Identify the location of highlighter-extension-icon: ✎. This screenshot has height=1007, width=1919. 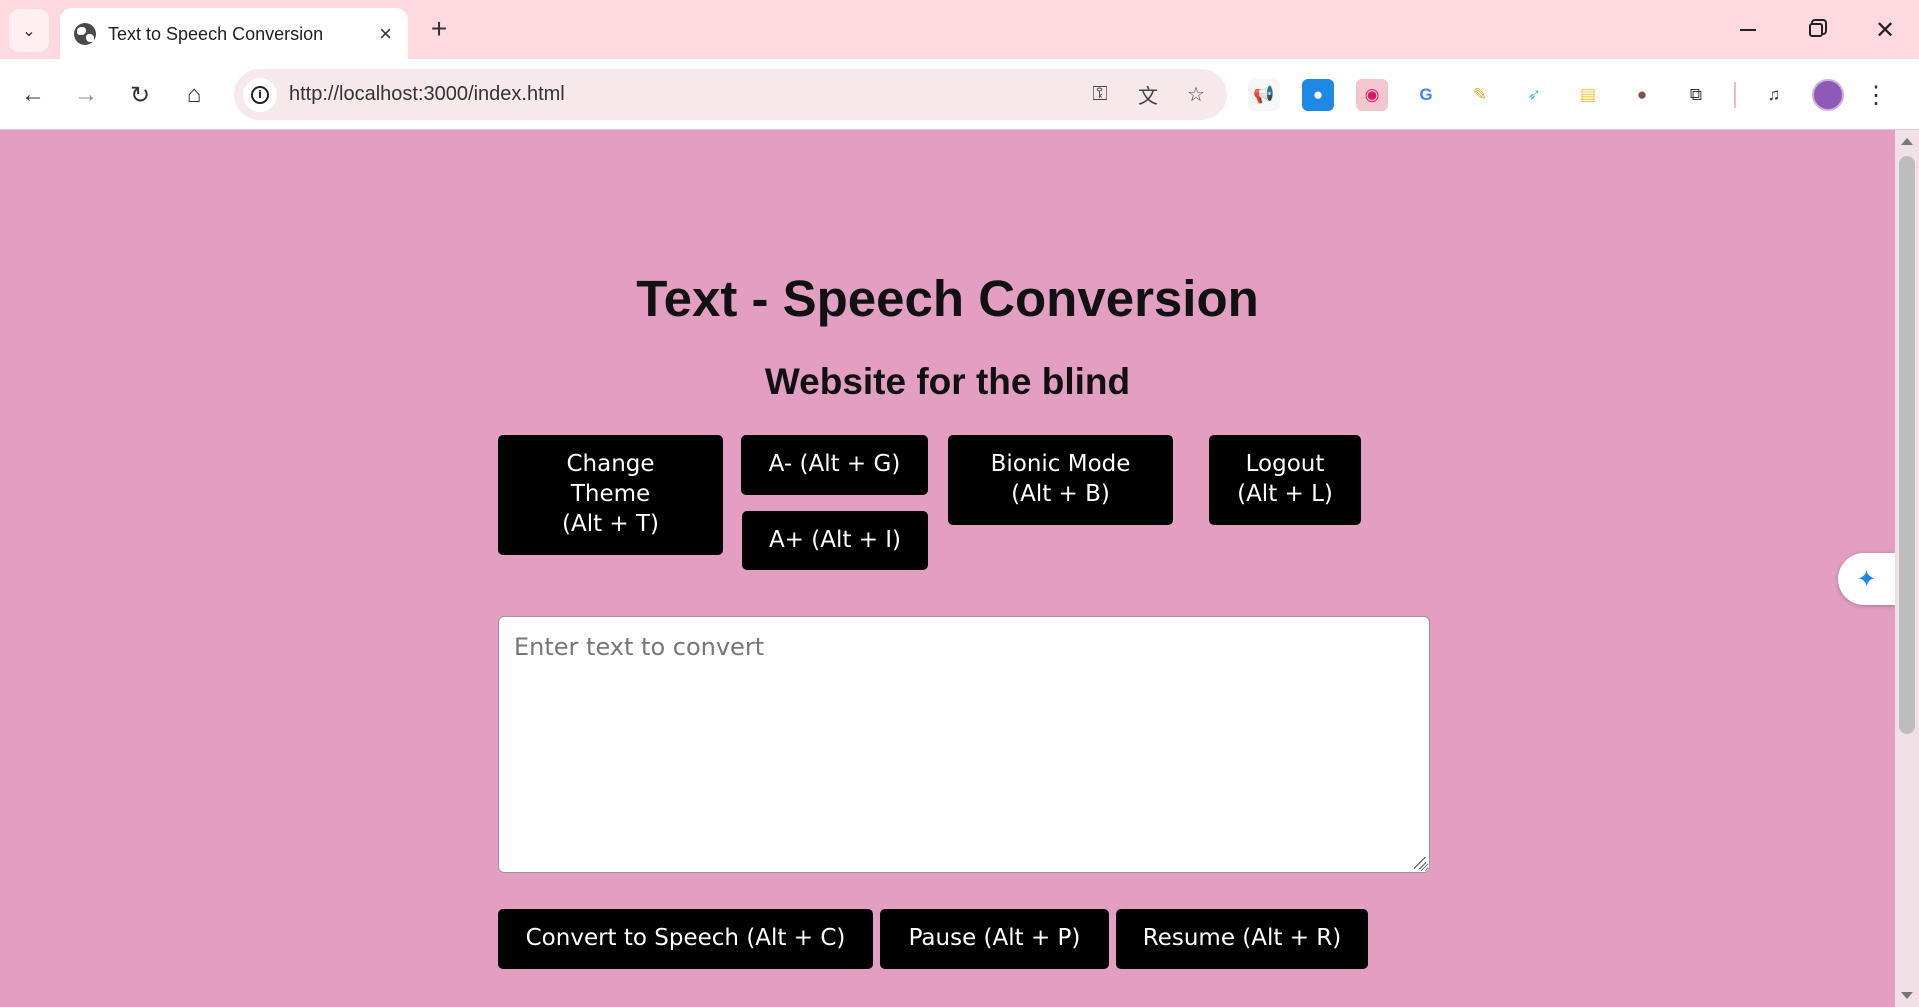
(1480, 95).